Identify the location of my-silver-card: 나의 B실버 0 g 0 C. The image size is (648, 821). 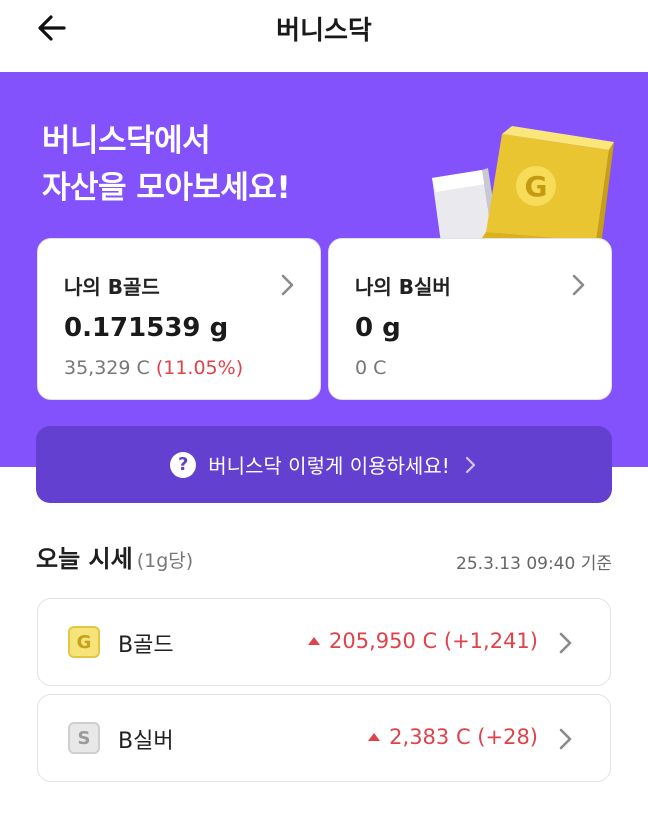
(470, 319).